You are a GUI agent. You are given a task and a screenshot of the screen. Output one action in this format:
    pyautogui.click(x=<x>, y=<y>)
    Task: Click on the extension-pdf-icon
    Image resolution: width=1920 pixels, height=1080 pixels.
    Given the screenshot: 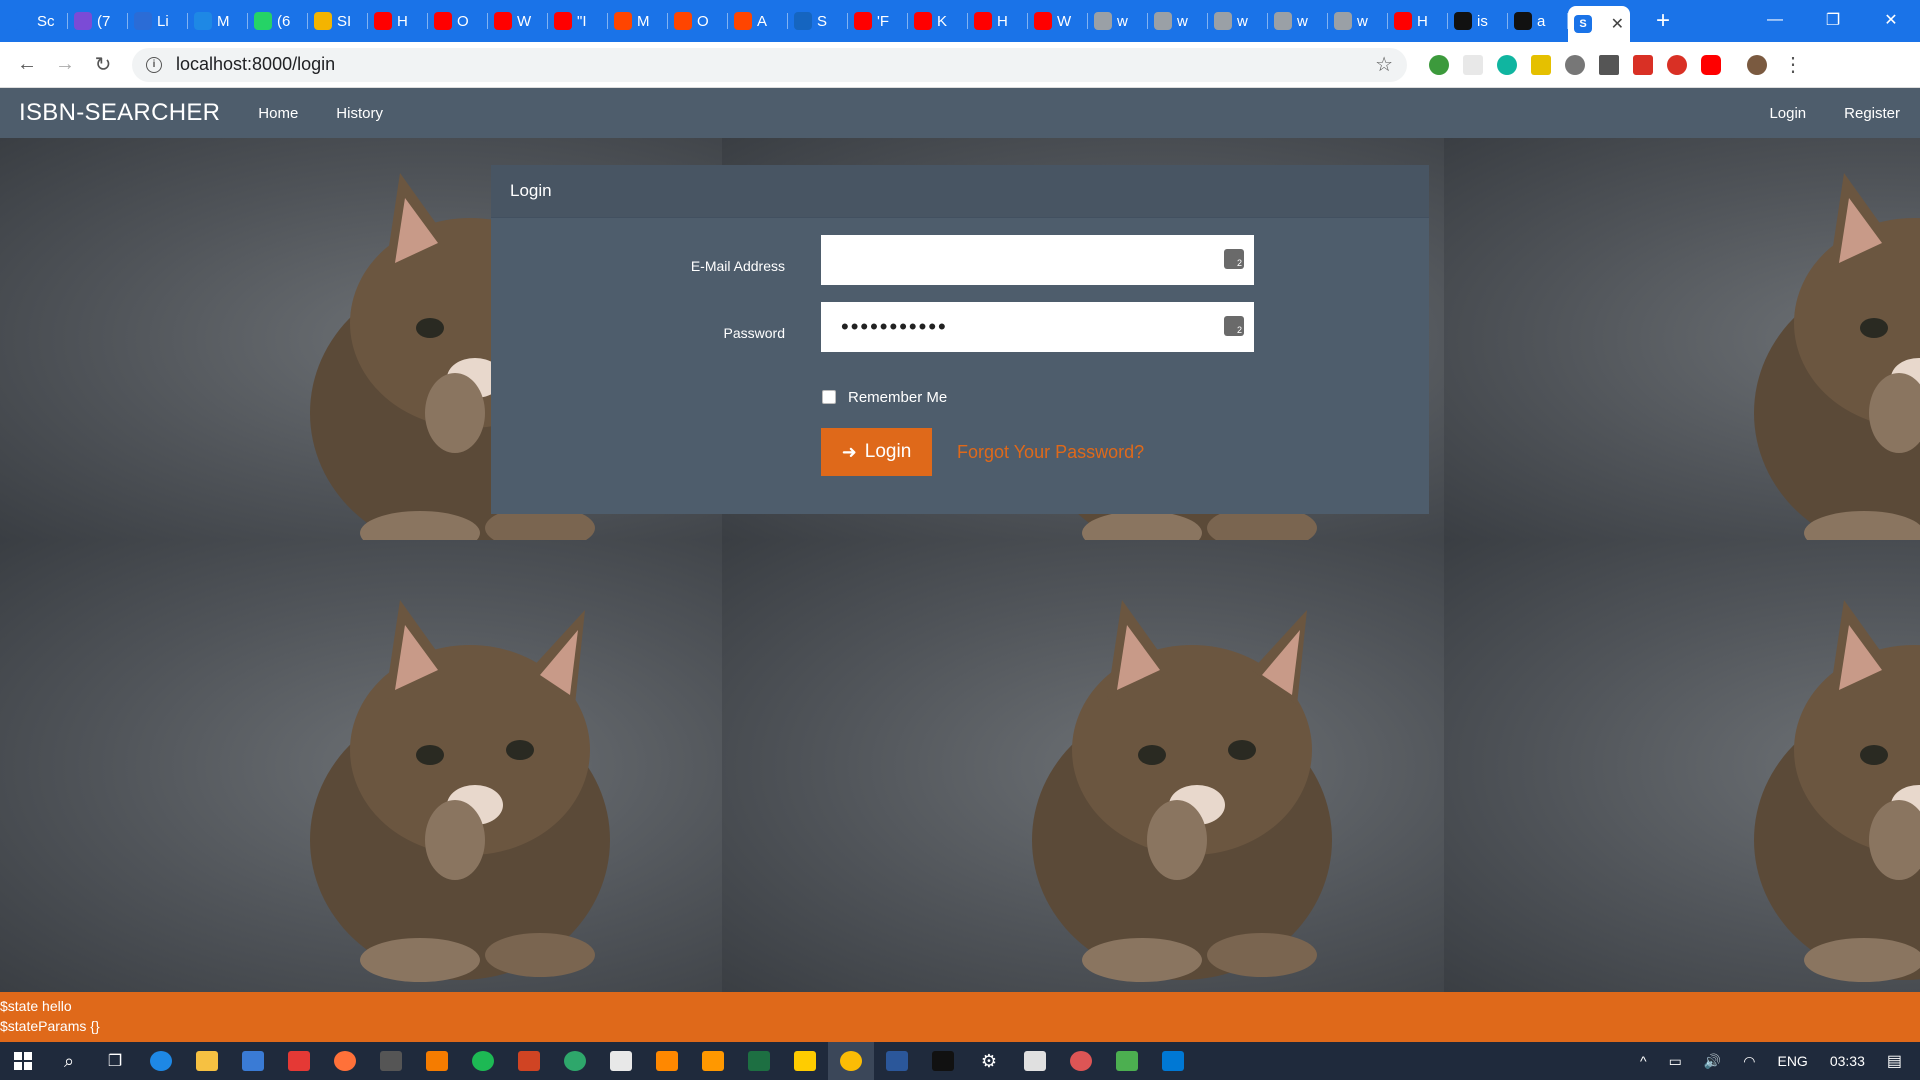 What is the action you would take?
    pyautogui.click(x=1473, y=64)
    